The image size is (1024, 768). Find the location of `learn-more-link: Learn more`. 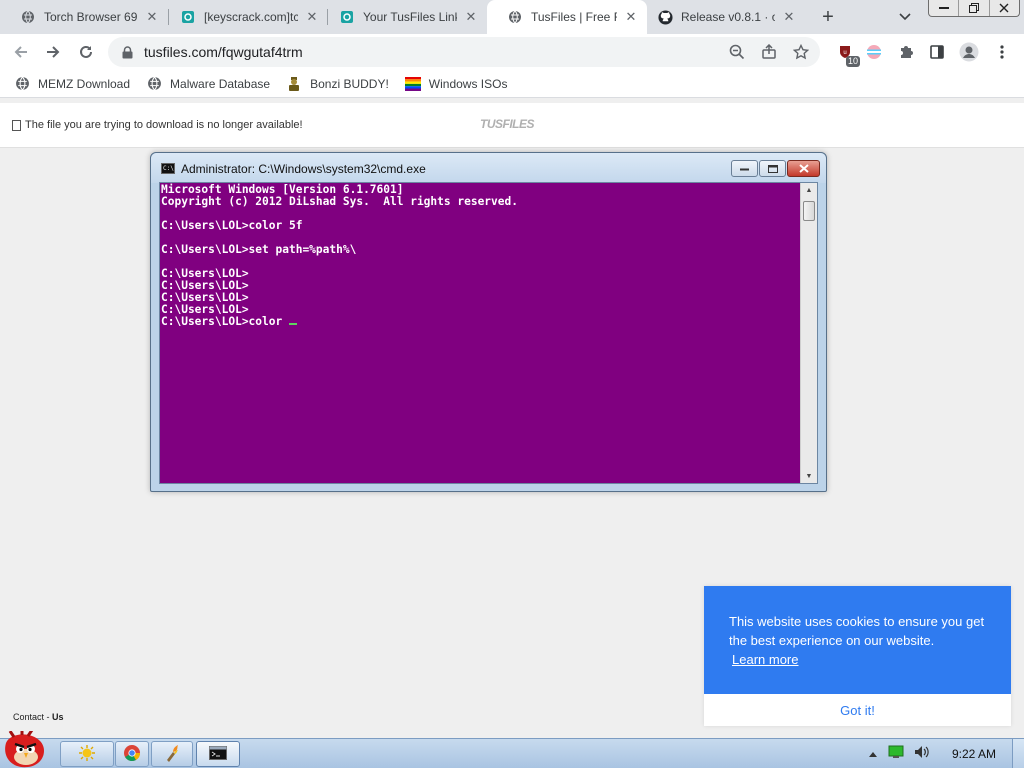

learn-more-link: Learn more is located at coordinates (765, 659).